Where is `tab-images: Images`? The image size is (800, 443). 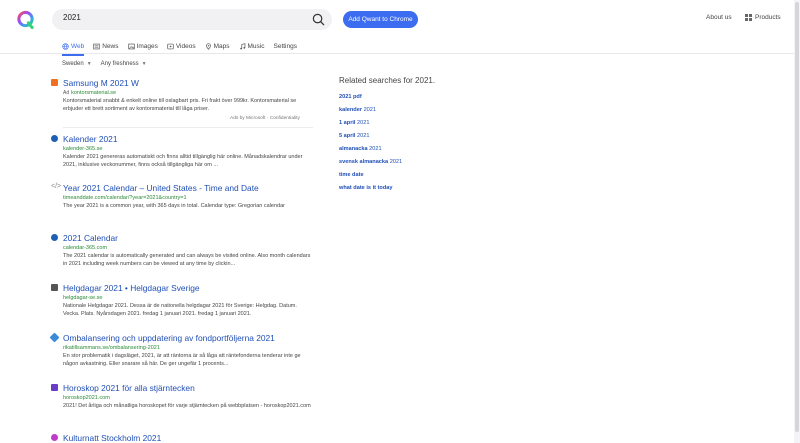
tab-images: Images is located at coordinates (142, 46).